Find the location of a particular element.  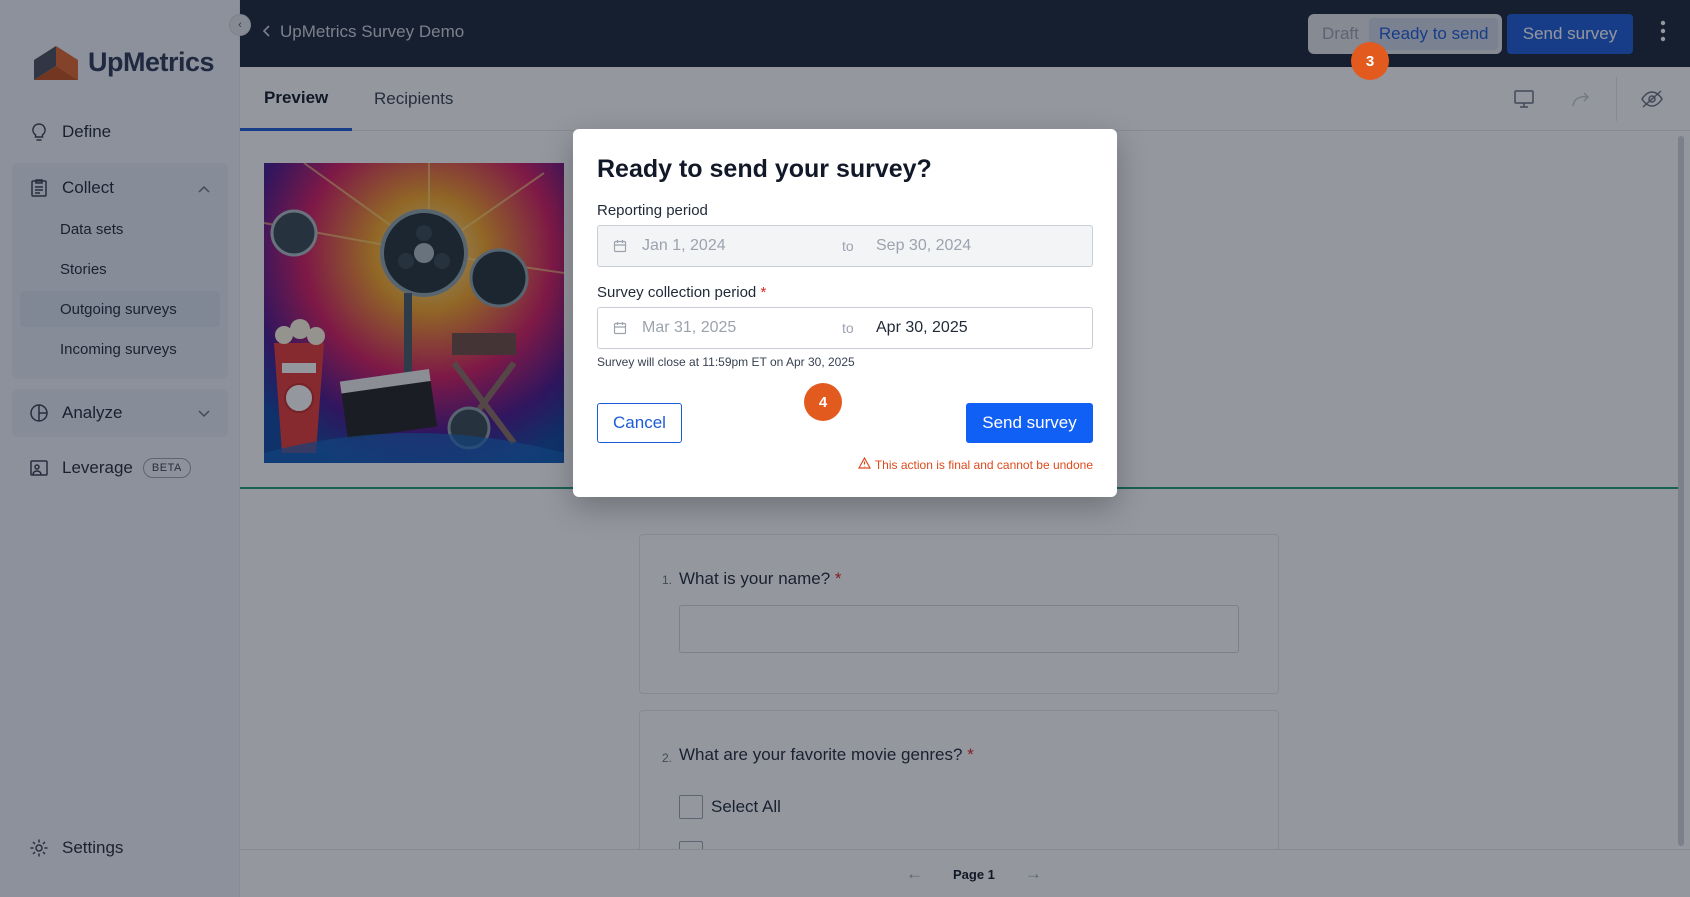

reporting-end-date: Sep 30, 2024 is located at coordinates (924, 245).